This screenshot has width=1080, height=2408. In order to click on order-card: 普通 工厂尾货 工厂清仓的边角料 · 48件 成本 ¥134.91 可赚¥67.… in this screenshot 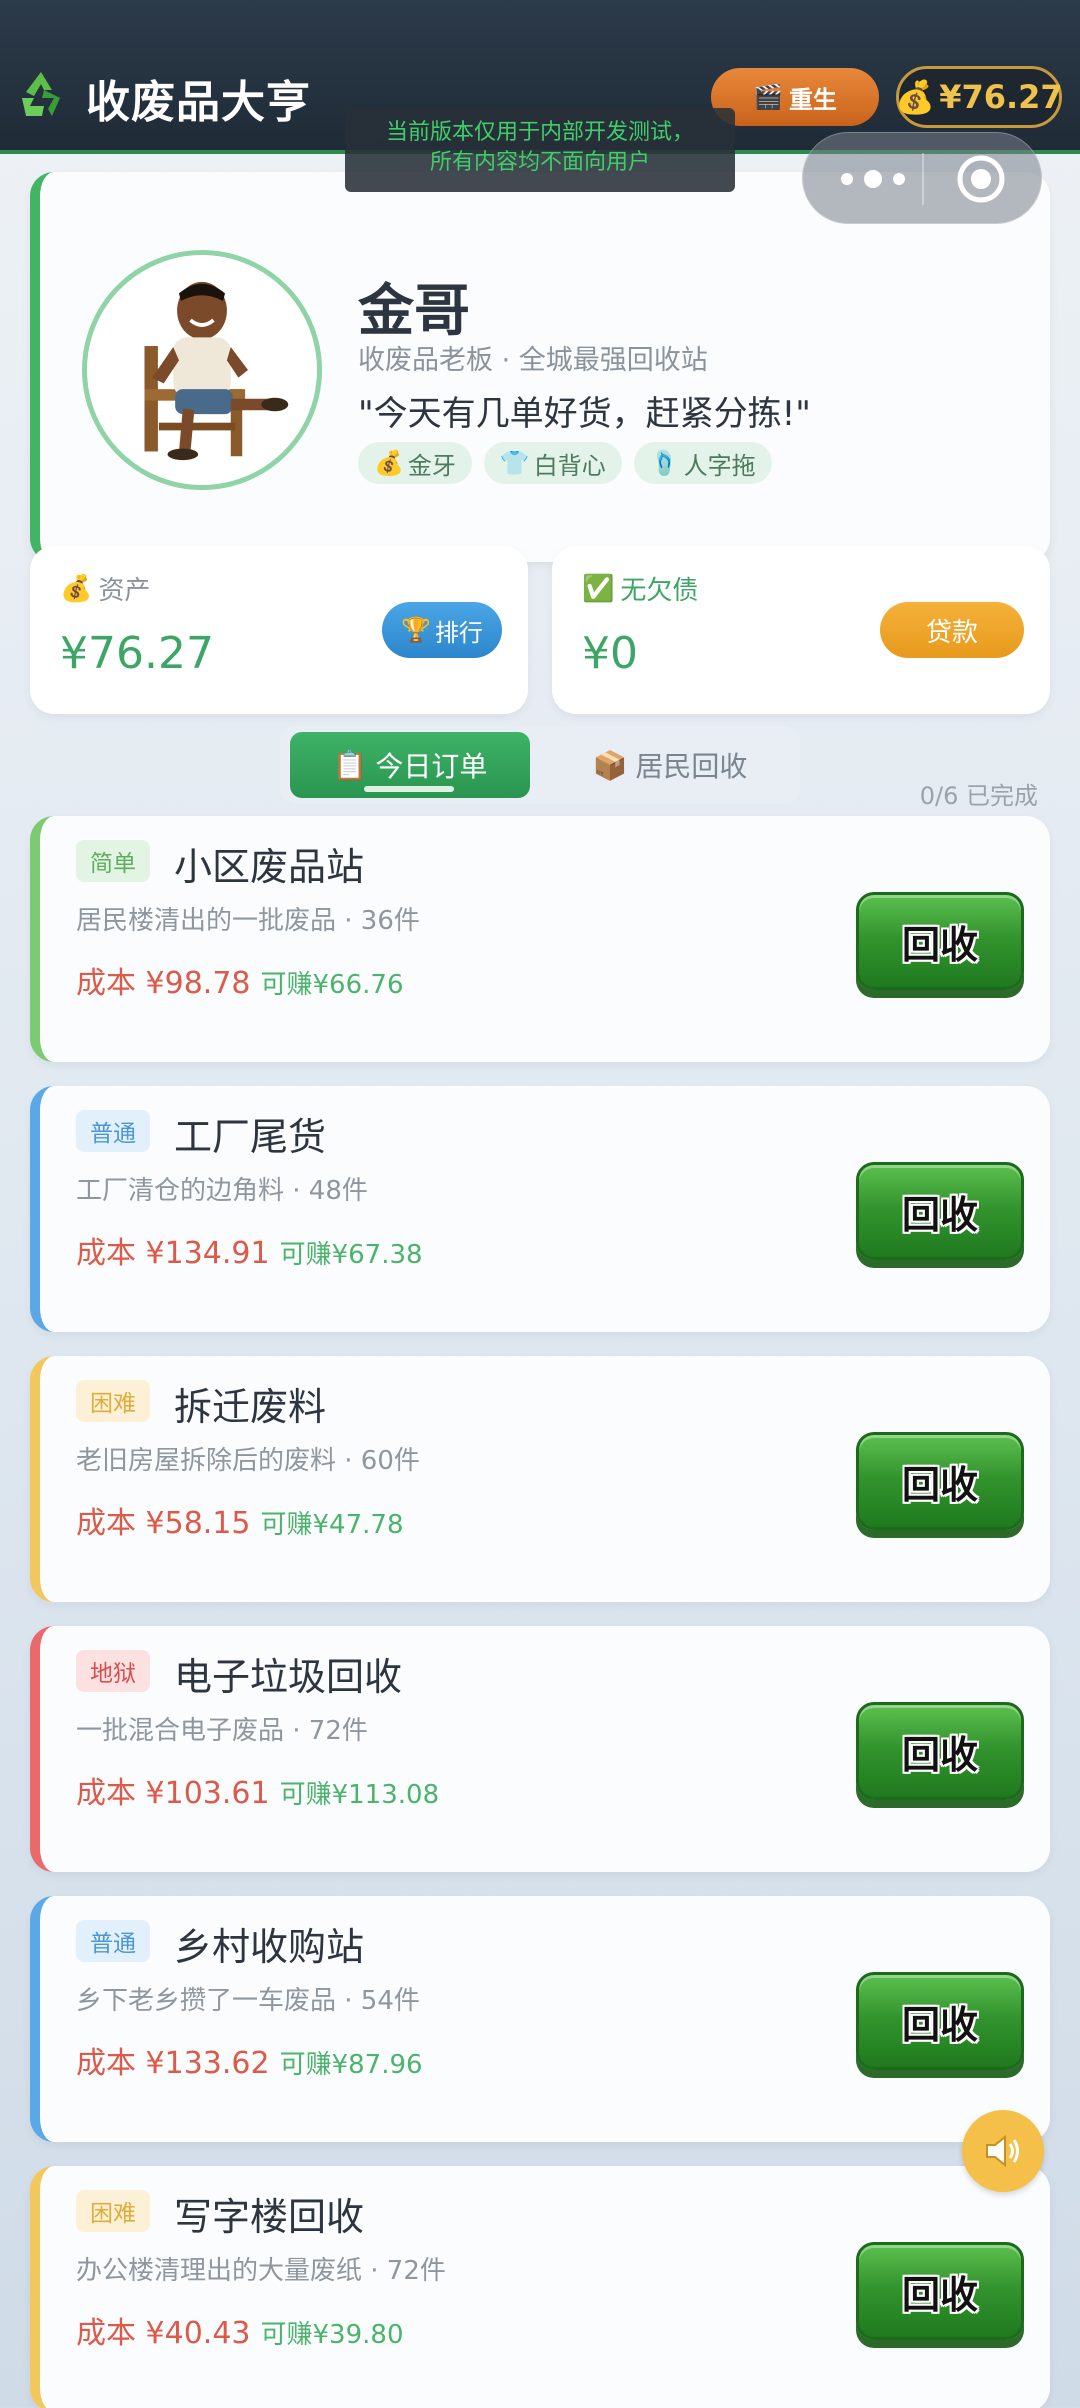, I will do `click(540, 1209)`.